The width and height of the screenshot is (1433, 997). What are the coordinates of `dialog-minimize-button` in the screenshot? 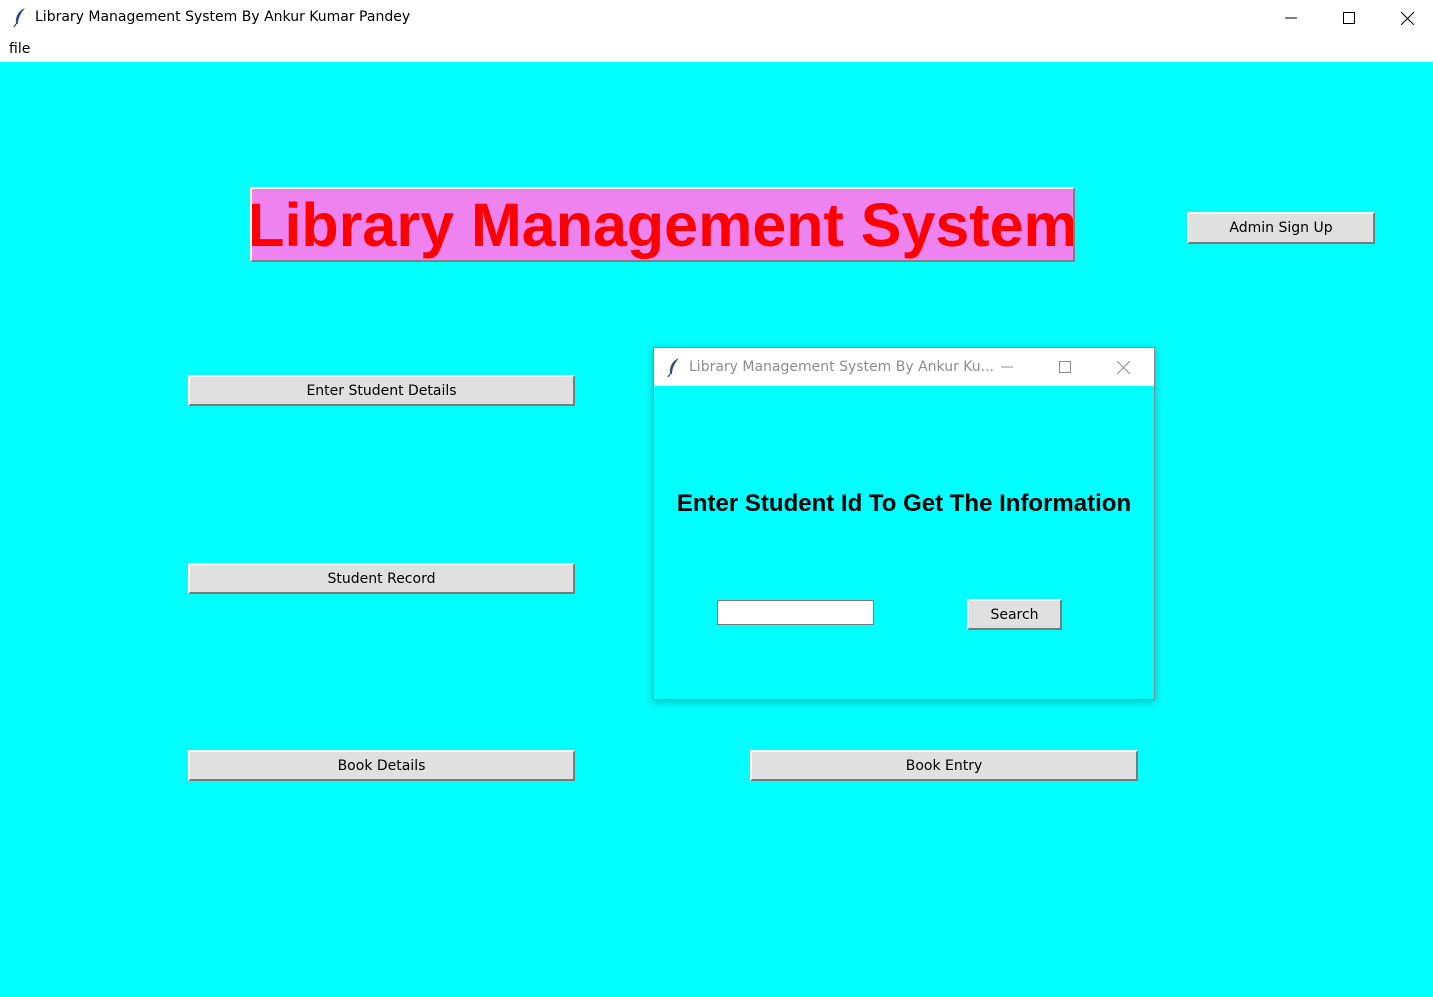 It's located at (1007, 367).